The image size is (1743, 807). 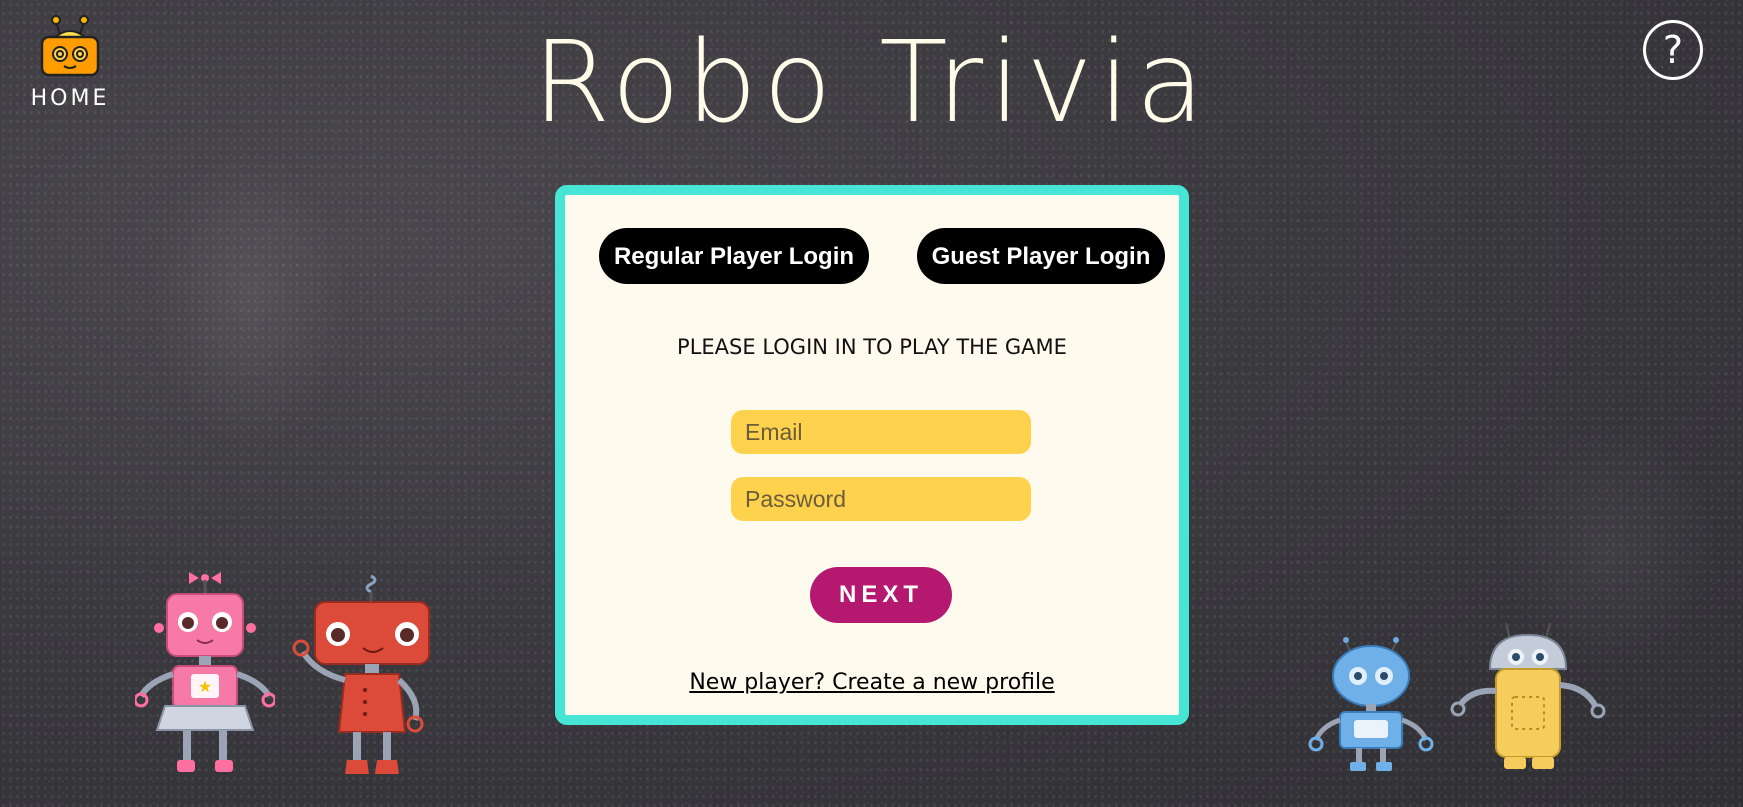 I want to click on email-input, so click(x=881, y=432).